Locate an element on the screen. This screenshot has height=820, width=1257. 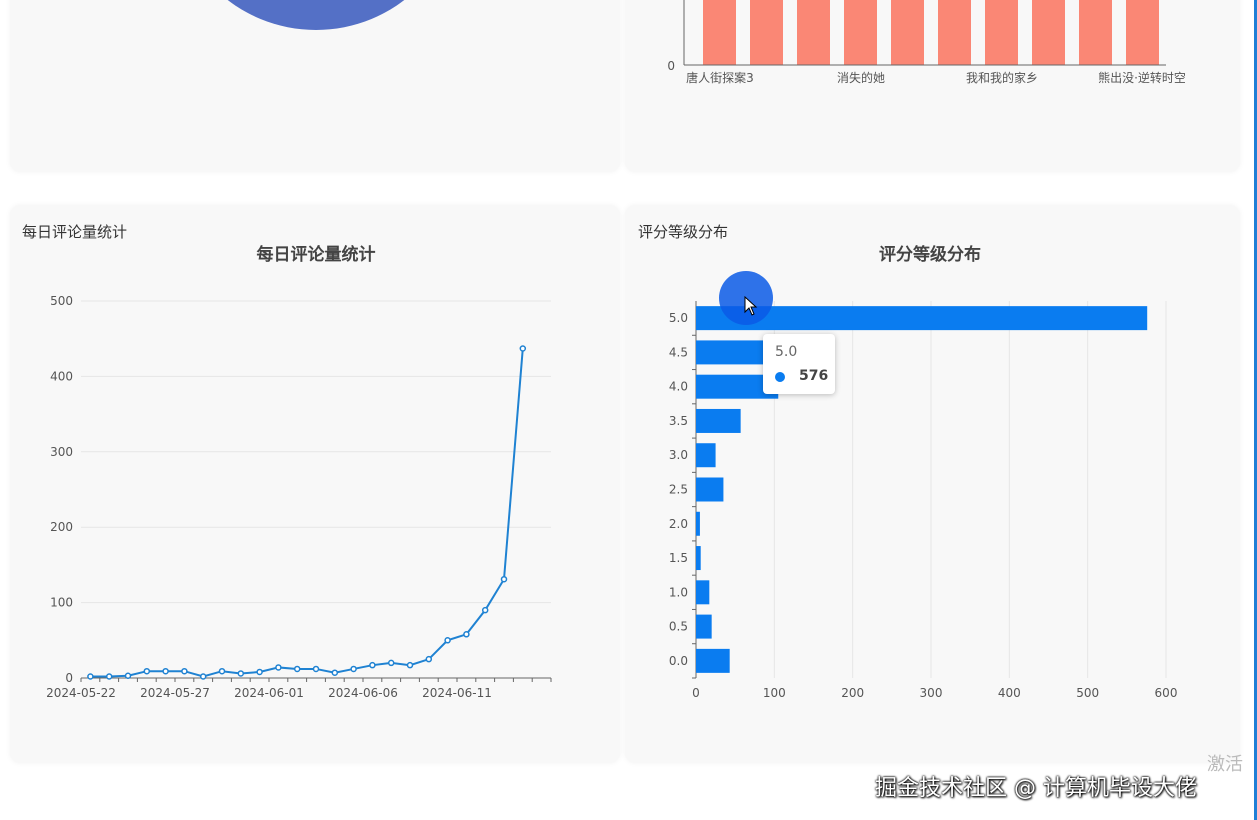
tooltip-marker is located at coordinates (780, 377).